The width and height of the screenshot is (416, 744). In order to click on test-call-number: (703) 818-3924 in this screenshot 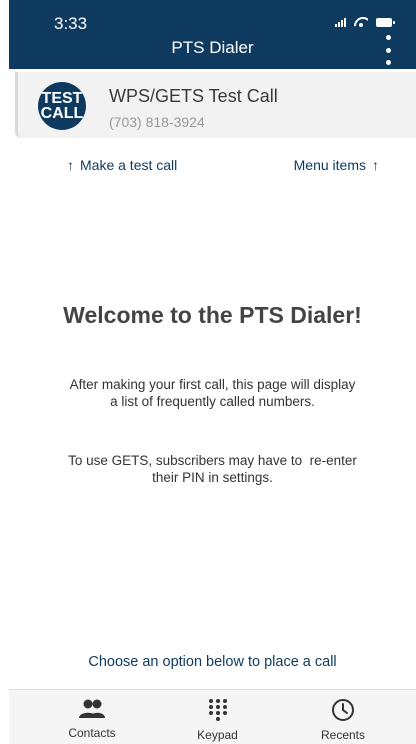, I will do `click(157, 122)`.